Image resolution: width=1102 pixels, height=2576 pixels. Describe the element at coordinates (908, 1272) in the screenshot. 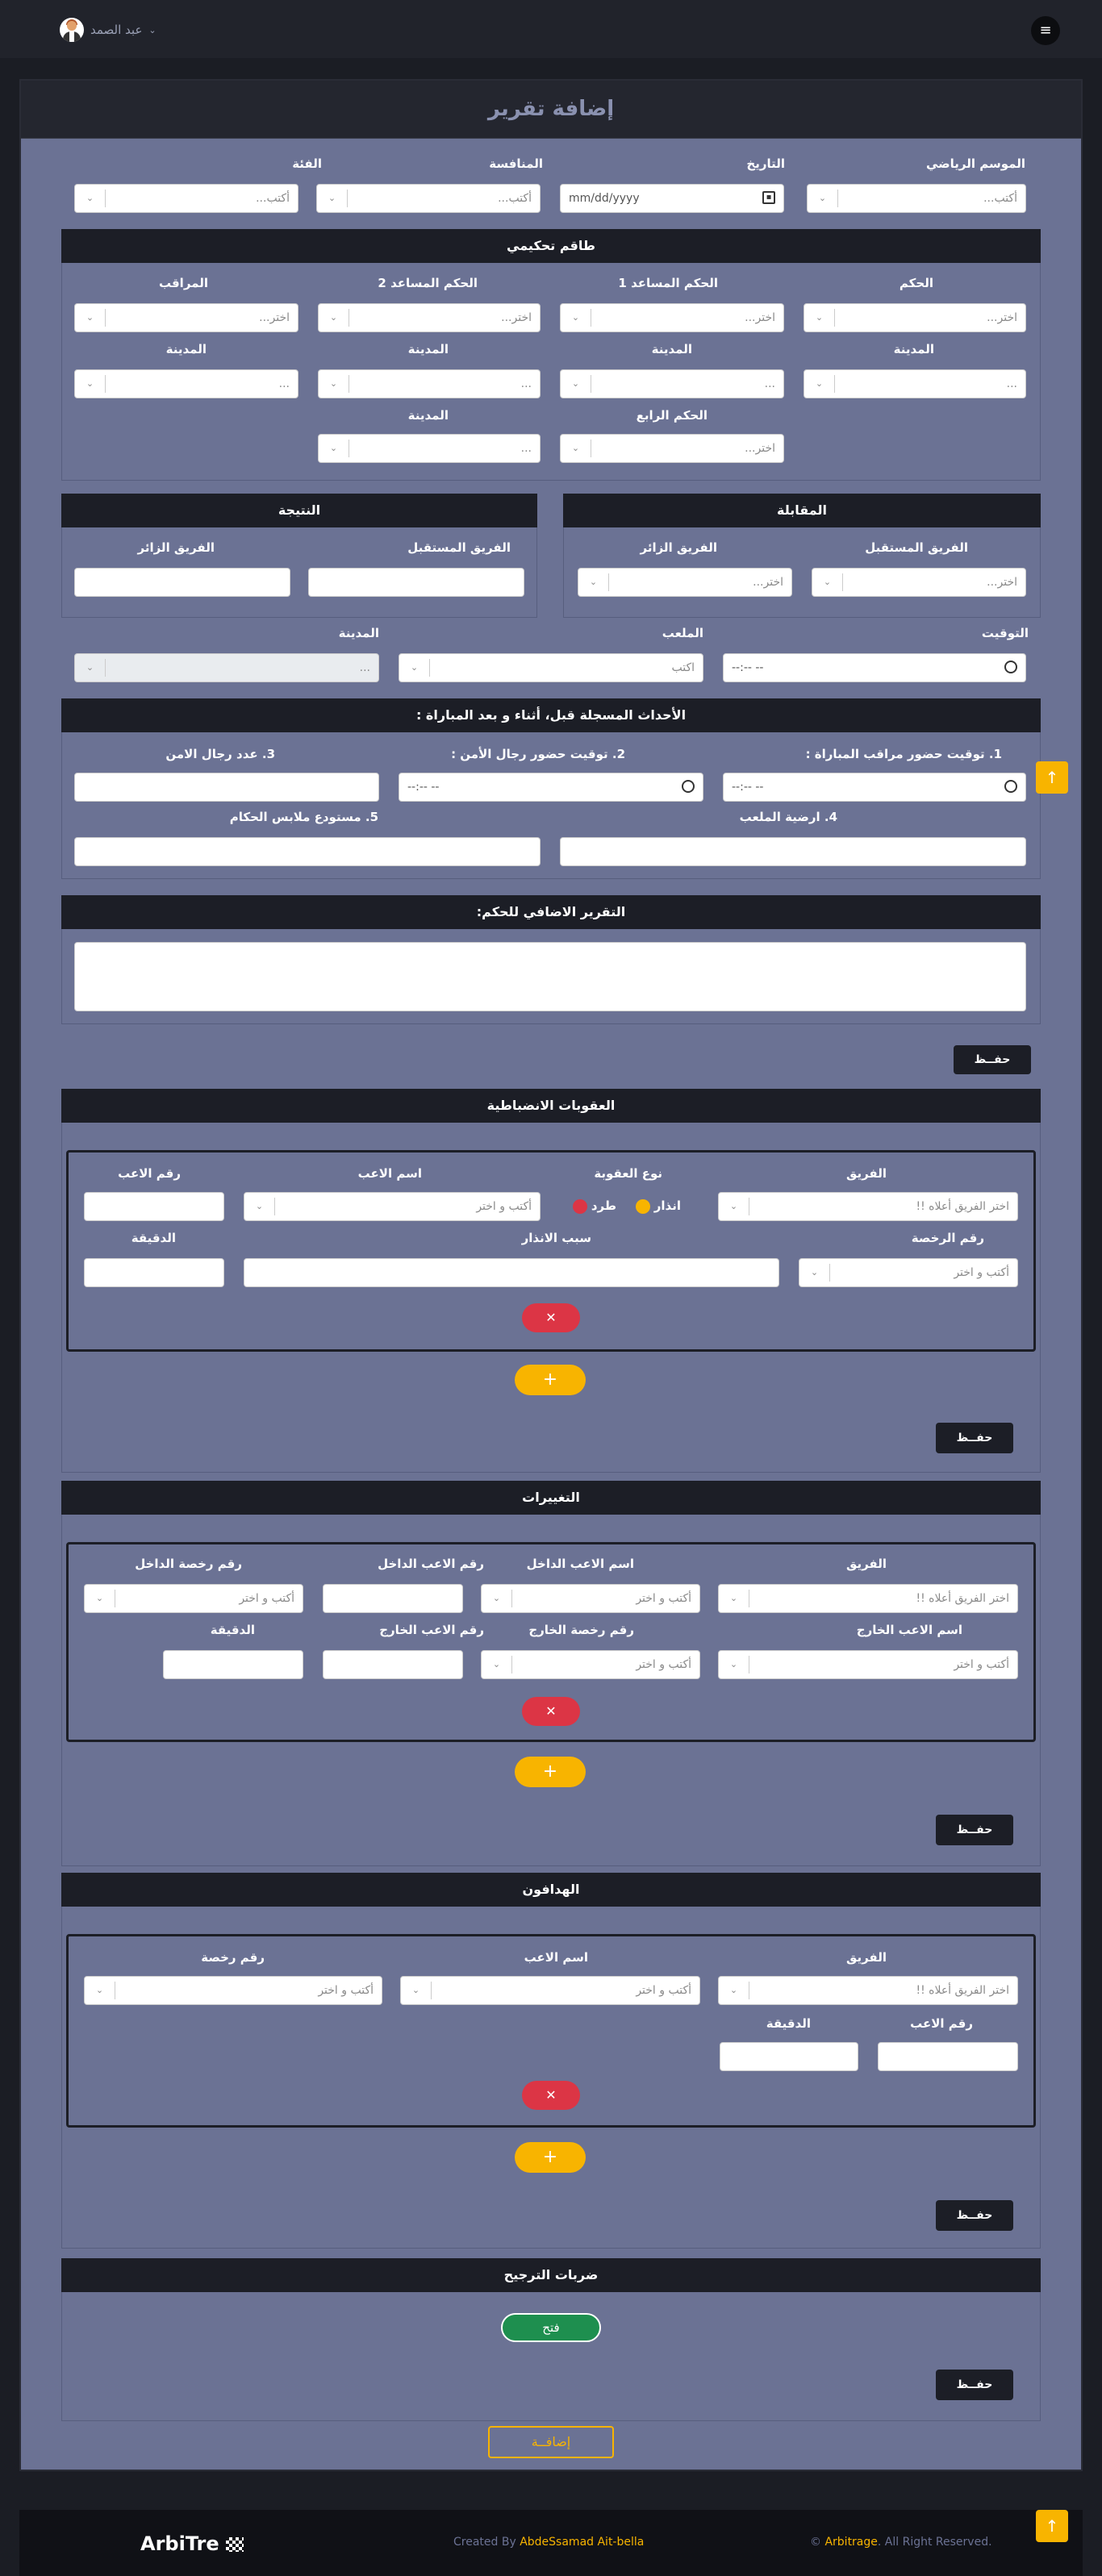

I see `discipline-license-select: ⌄ أكتب و اختر` at that location.